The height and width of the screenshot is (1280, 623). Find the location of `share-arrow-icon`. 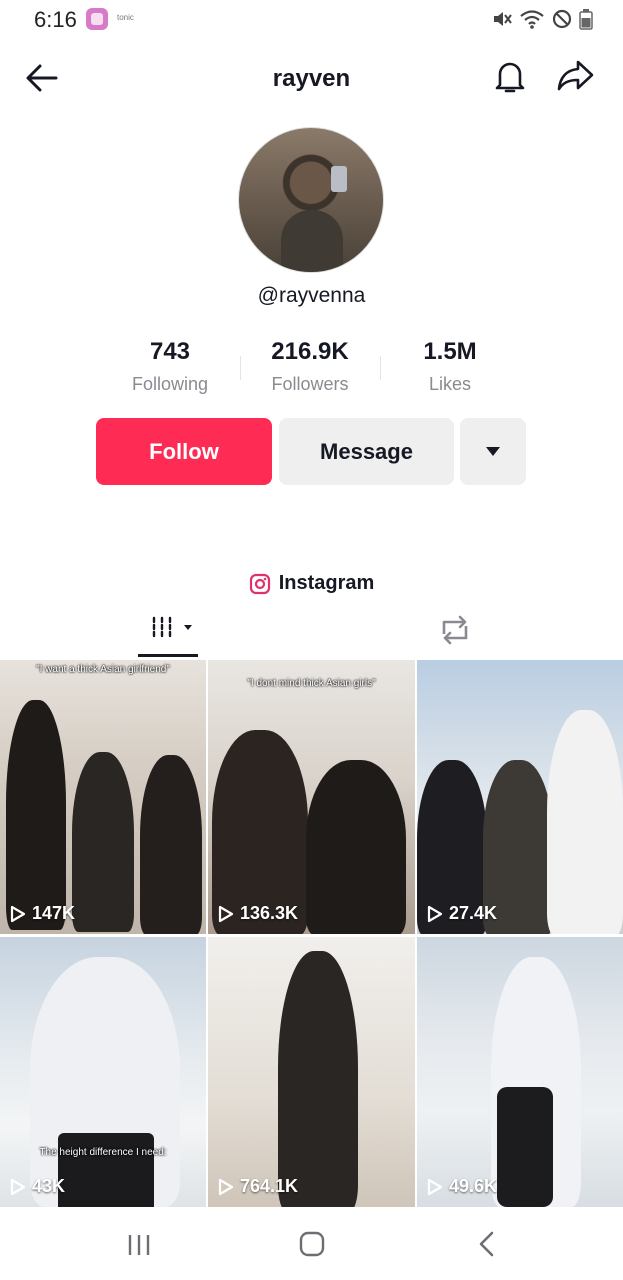

share-arrow-icon is located at coordinates (575, 75).